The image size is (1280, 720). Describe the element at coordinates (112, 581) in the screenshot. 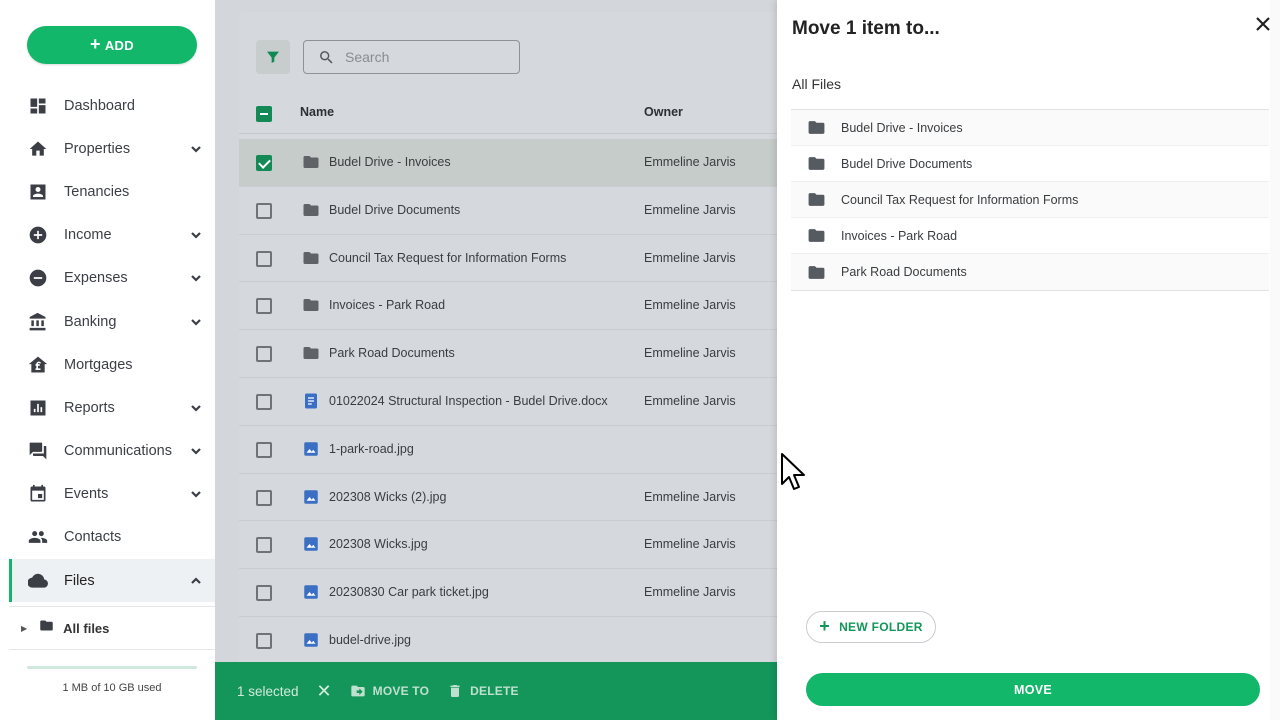

I see `sidebar-item-files: Files` at that location.